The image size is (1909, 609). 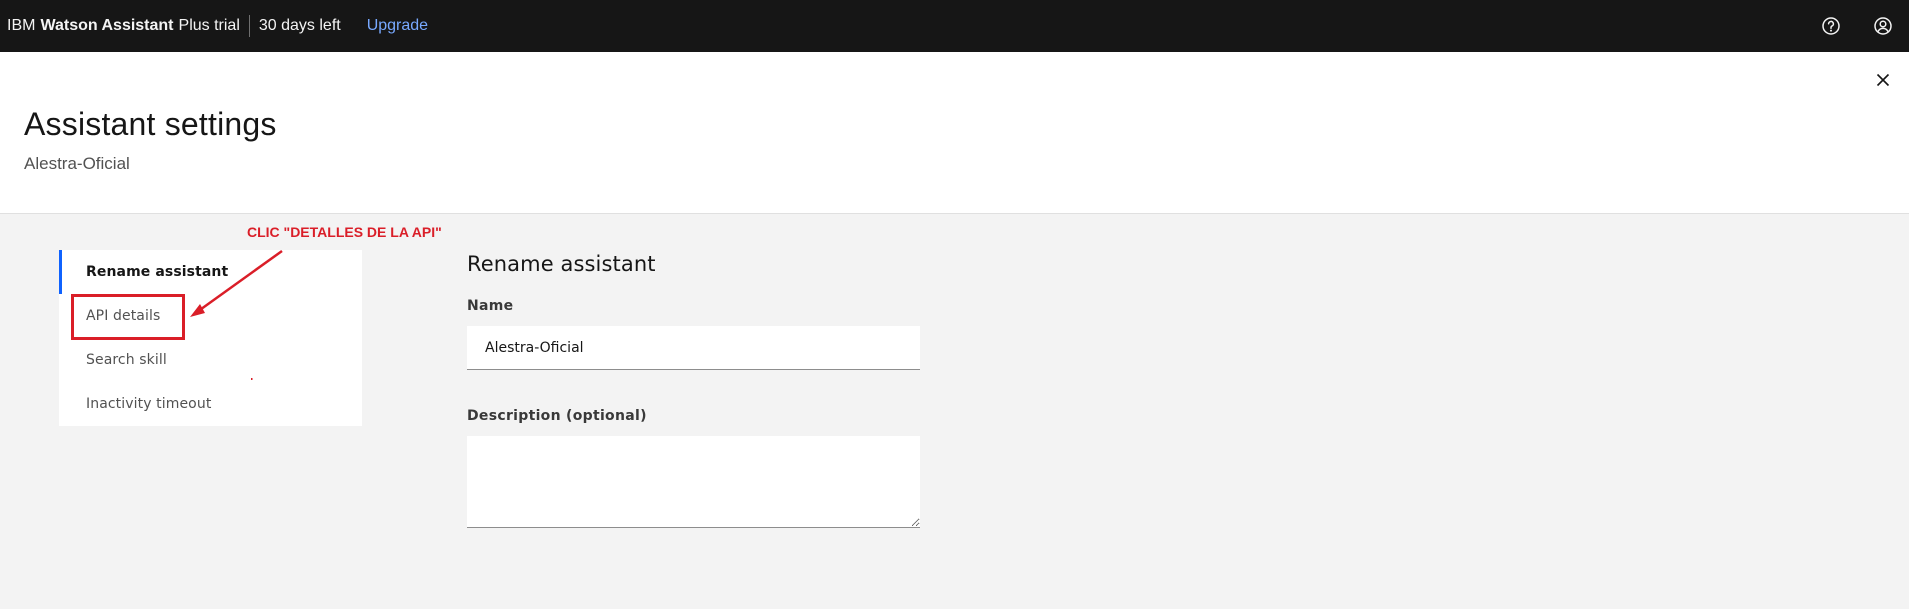 I want to click on topbar-actions, so click(x=1857, y=26).